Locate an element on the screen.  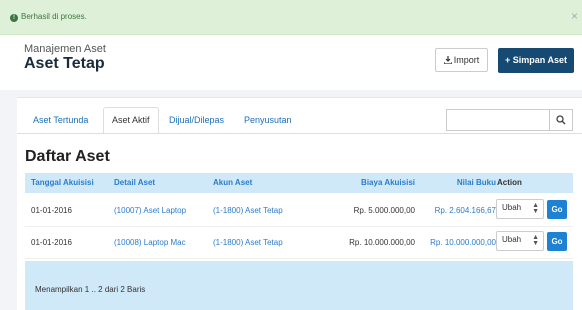
search-icon is located at coordinates (561, 120).